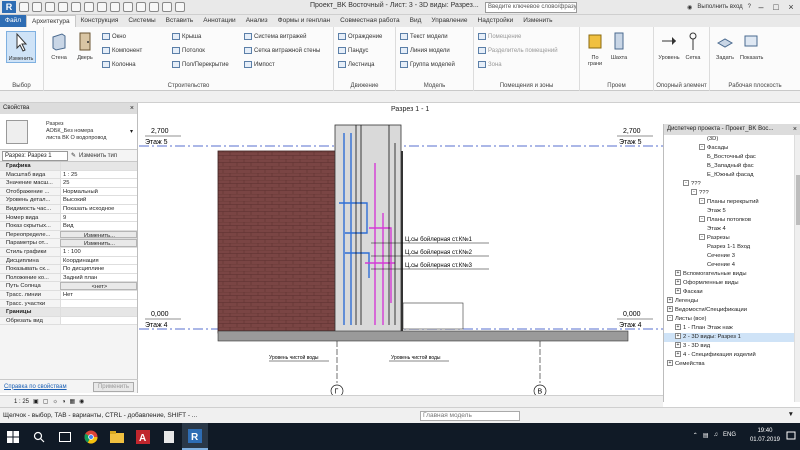  What do you see at coordinates (732, 157) in the screenshot?
I see `browser-item: Б_Восточный фас` at bounding box center [732, 157].